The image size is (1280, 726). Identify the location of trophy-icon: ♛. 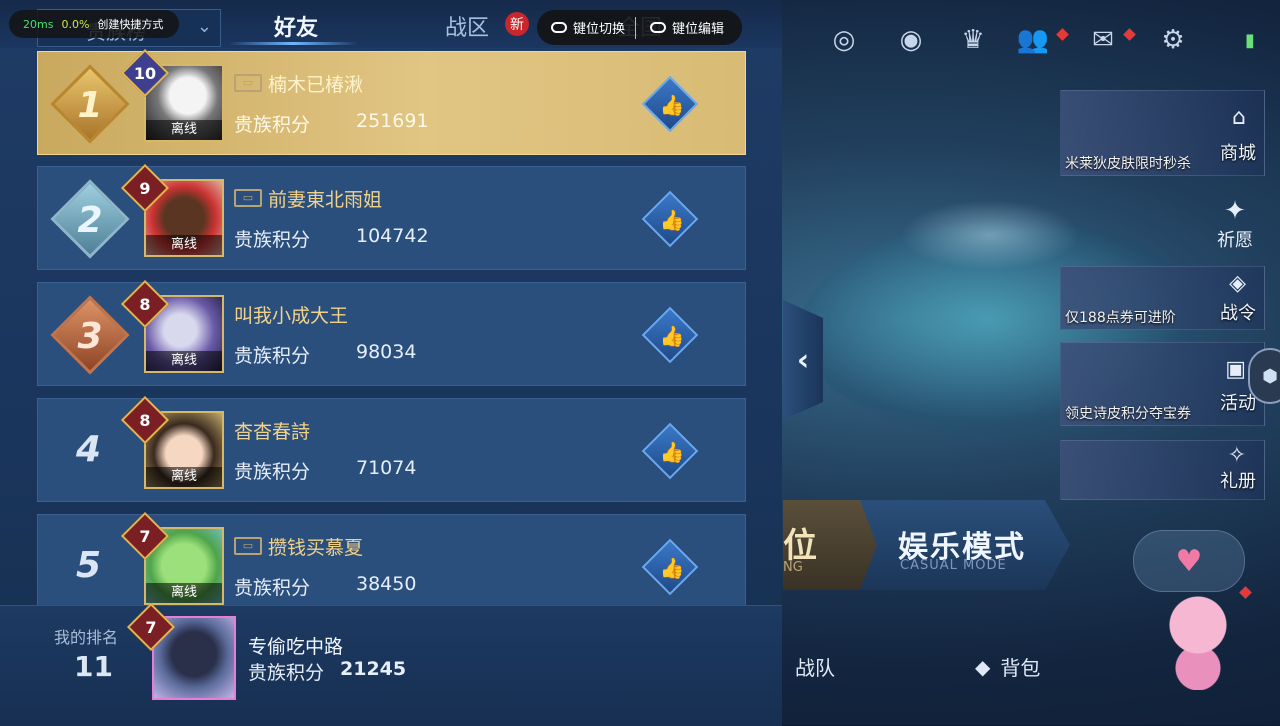
(973, 40).